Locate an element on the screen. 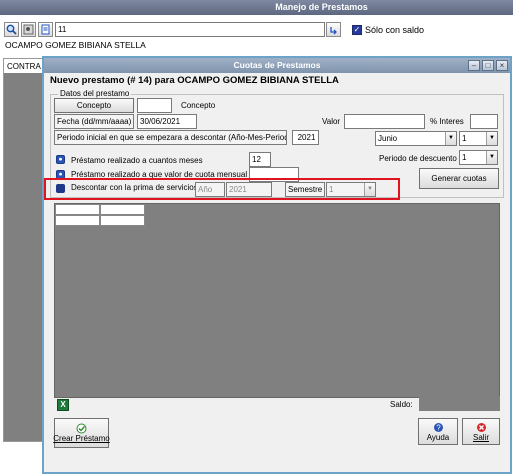 The height and width of the screenshot is (474, 513). client-name: OCAMPO GOMEZ BIBIANA STELLA is located at coordinates (75, 45).